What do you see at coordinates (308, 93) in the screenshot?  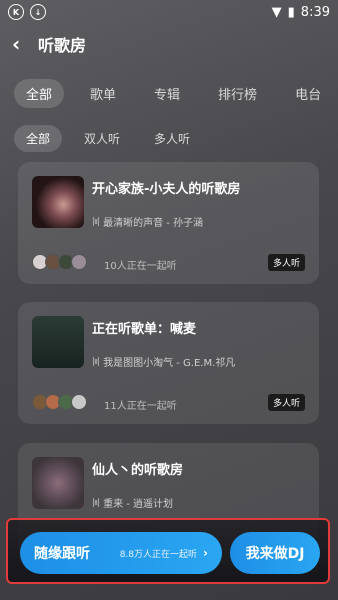 I see `tab-radio: 电台` at bounding box center [308, 93].